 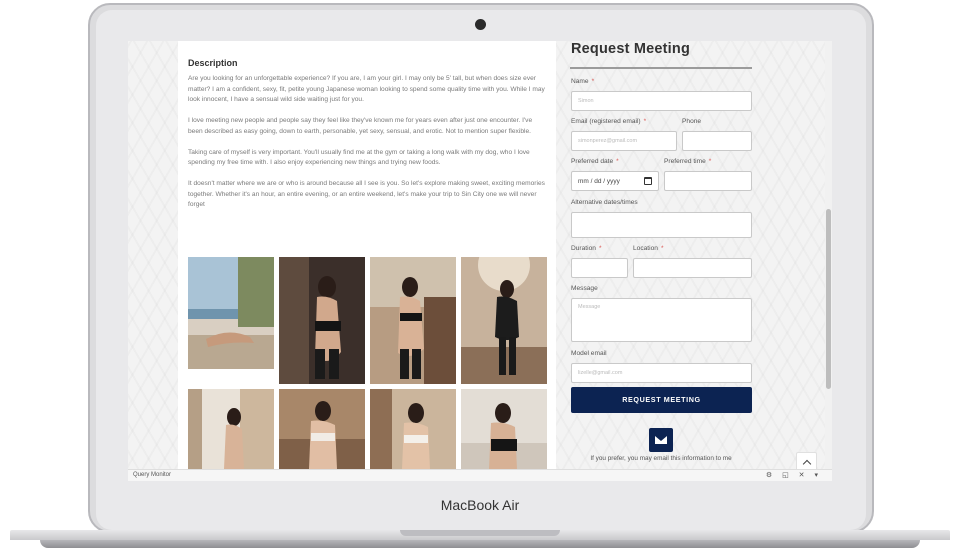 I want to click on message-label: Message, so click(x=584, y=288).